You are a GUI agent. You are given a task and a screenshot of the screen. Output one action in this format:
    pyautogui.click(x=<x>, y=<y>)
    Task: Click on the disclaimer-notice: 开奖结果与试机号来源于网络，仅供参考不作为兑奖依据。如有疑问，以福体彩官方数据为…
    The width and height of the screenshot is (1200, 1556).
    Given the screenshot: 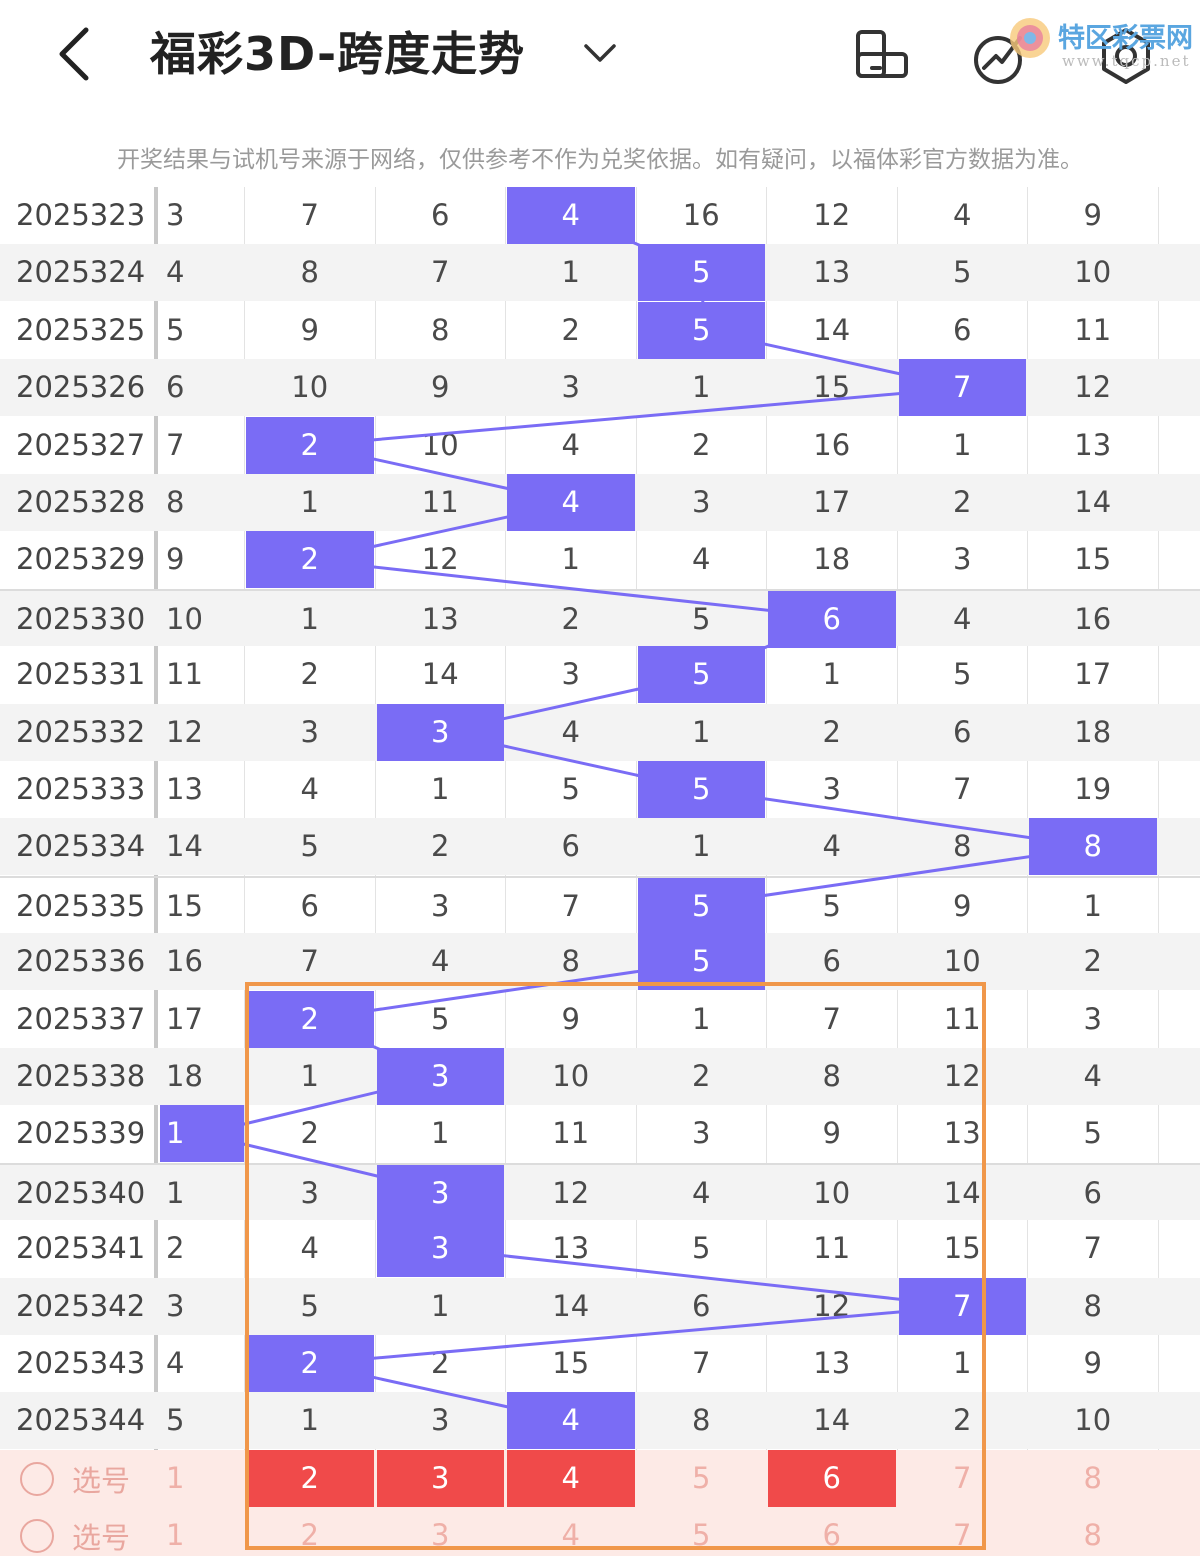 What is the action you would take?
    pyautogui.click(x=600, y=160)
    